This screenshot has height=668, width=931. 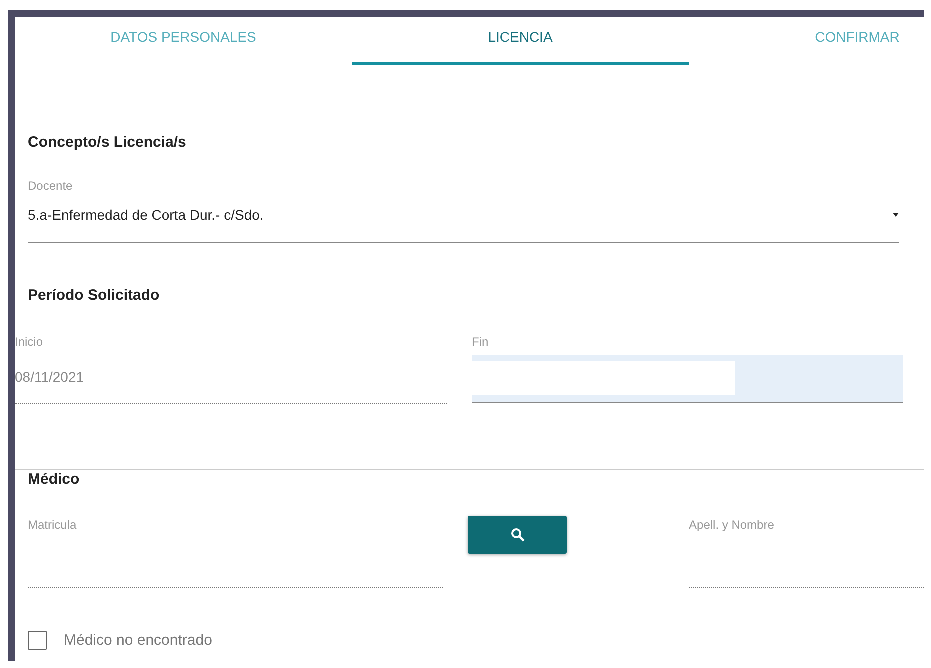 I want to click on tab: CONFIRMAR, so click(x=806, y=41).